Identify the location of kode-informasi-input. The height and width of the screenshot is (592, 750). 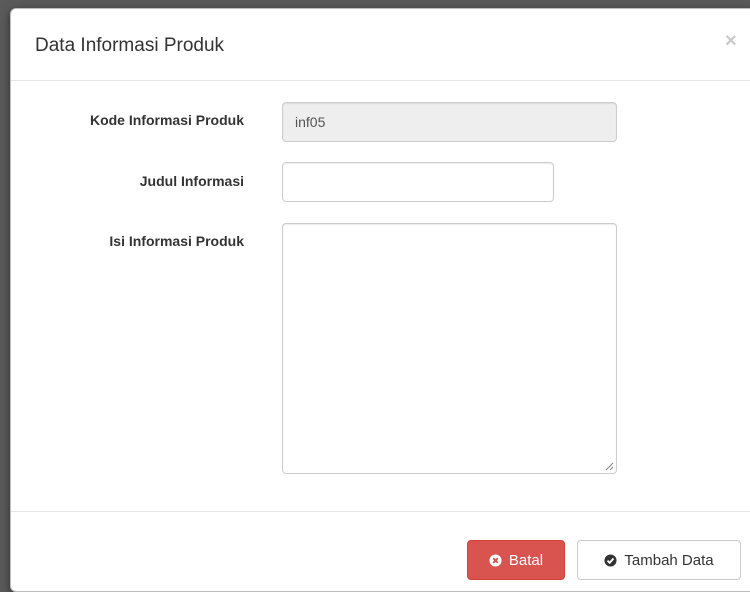
(449, 122).